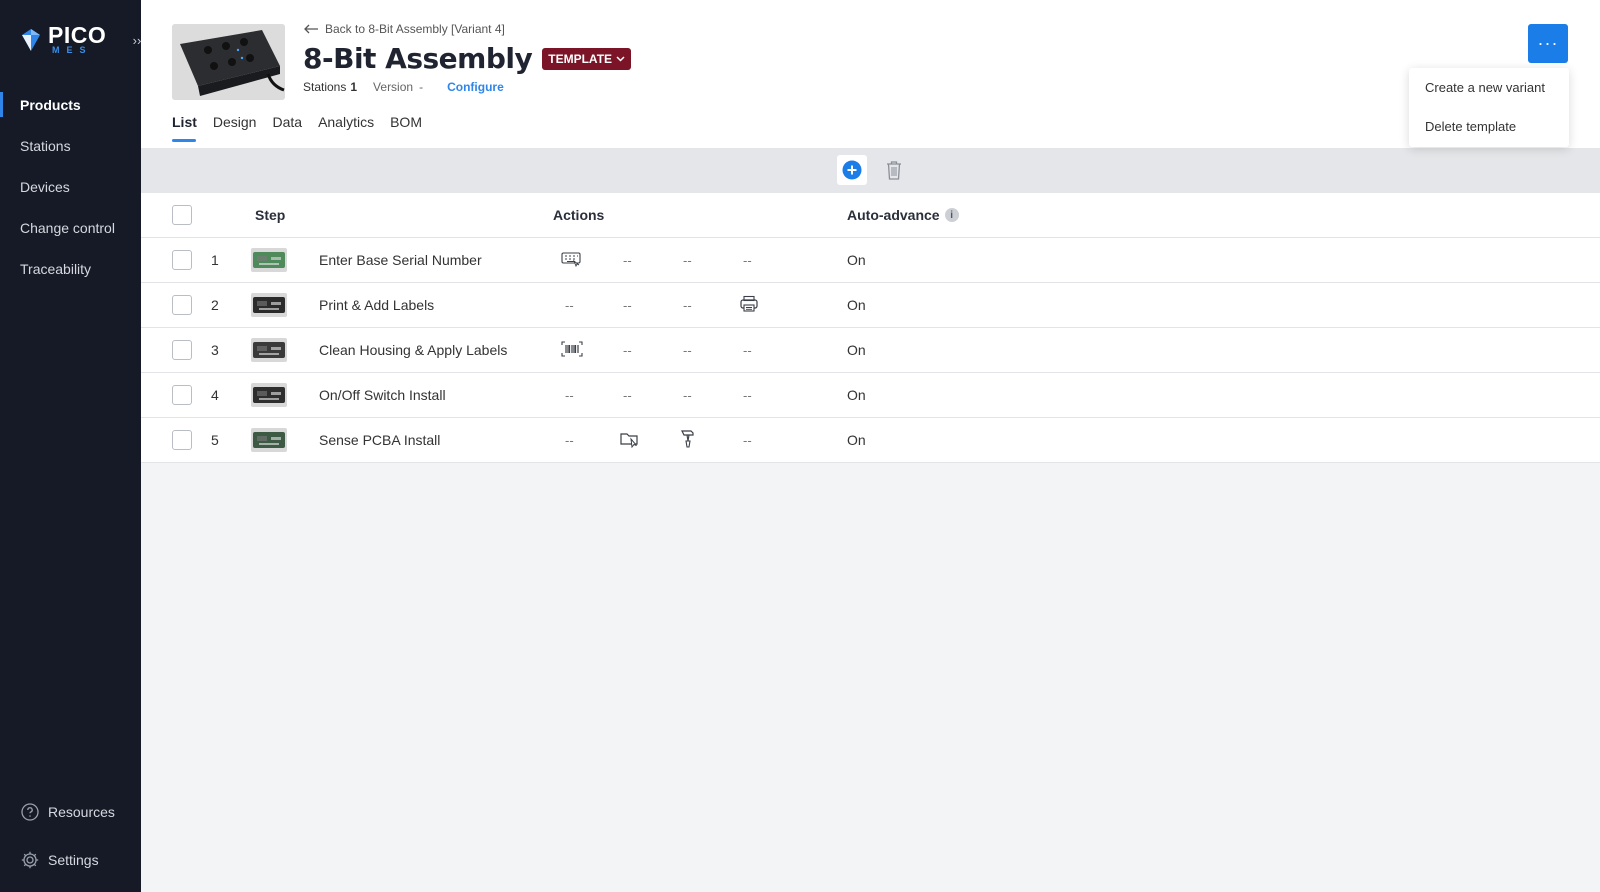 This screenshot has height=892, width=1600. I want to click on version-value: -, so click(421, 87).